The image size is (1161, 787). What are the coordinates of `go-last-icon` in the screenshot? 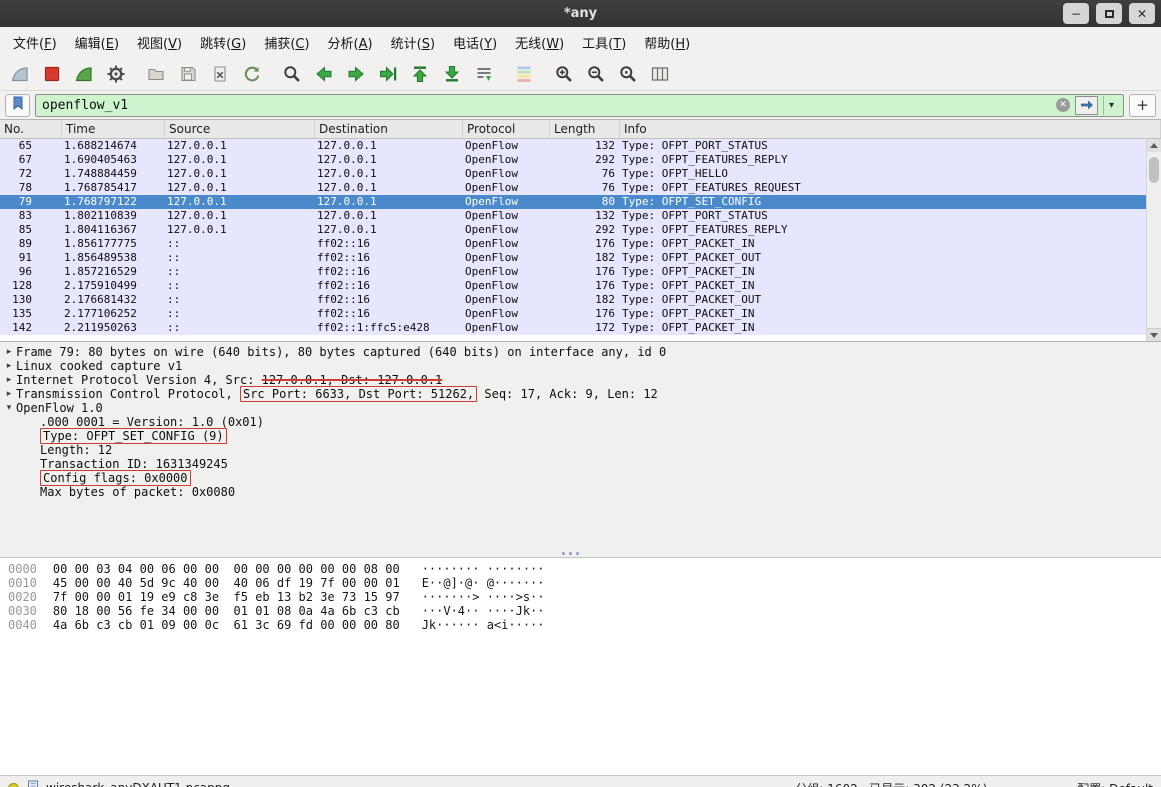 It's located at (452, 74).